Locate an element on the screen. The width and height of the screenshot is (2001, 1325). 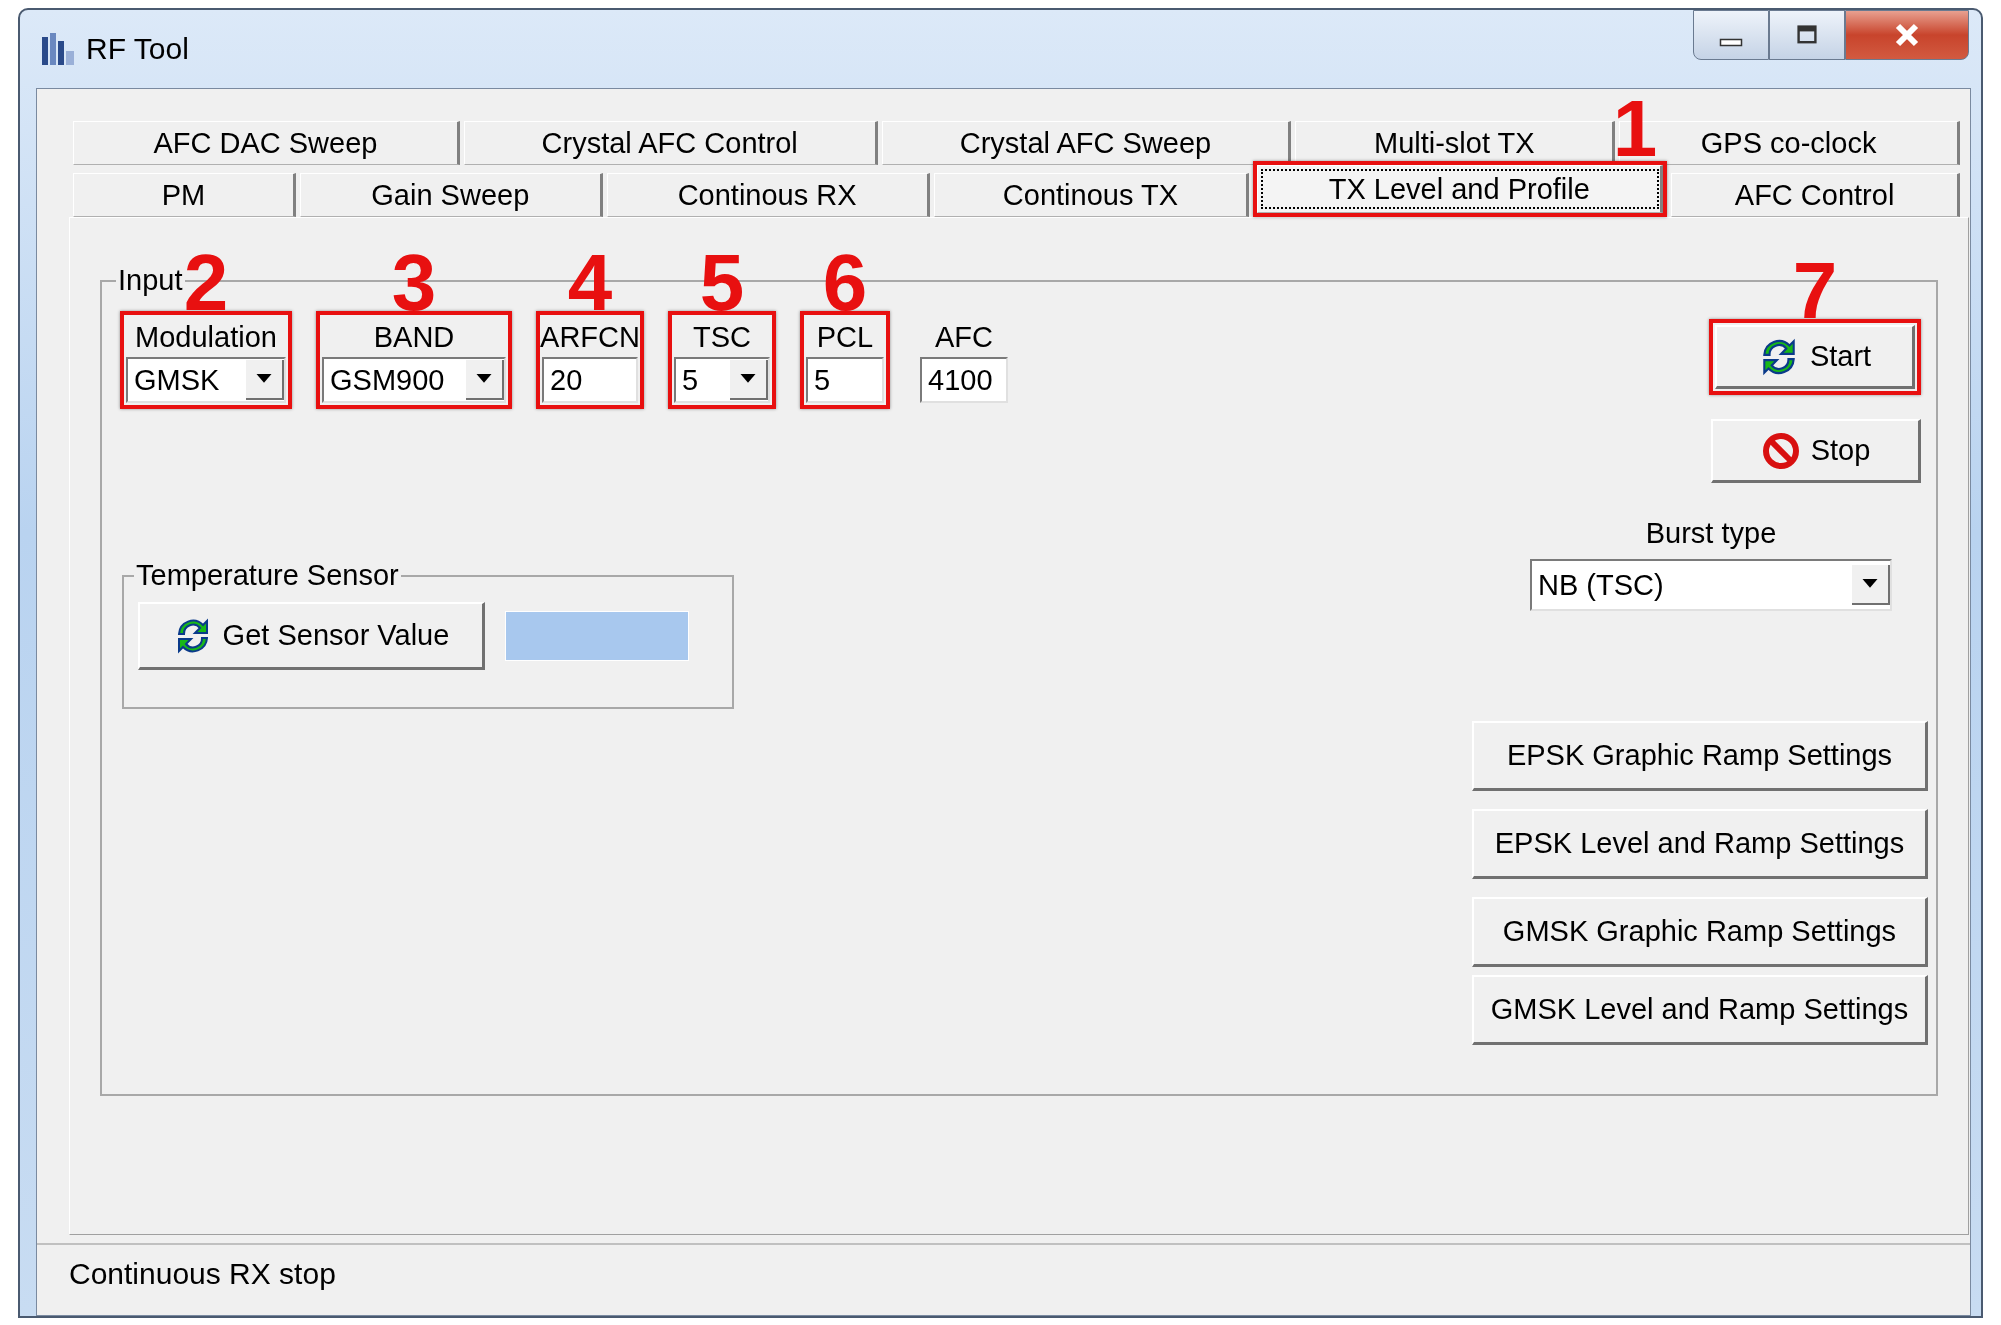
dropdown: 5 is located at coordinates (722, 380).